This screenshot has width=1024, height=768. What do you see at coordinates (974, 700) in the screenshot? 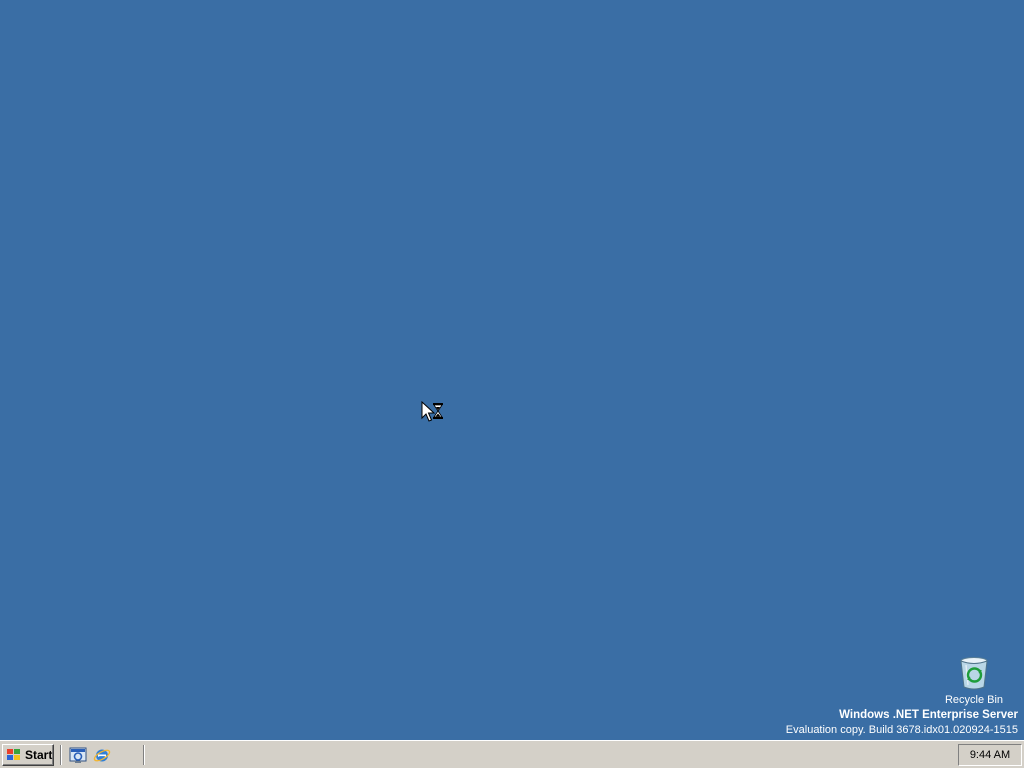
I see `recycle-bin-label: Recycle Bin` at bounding box center [974, 700].